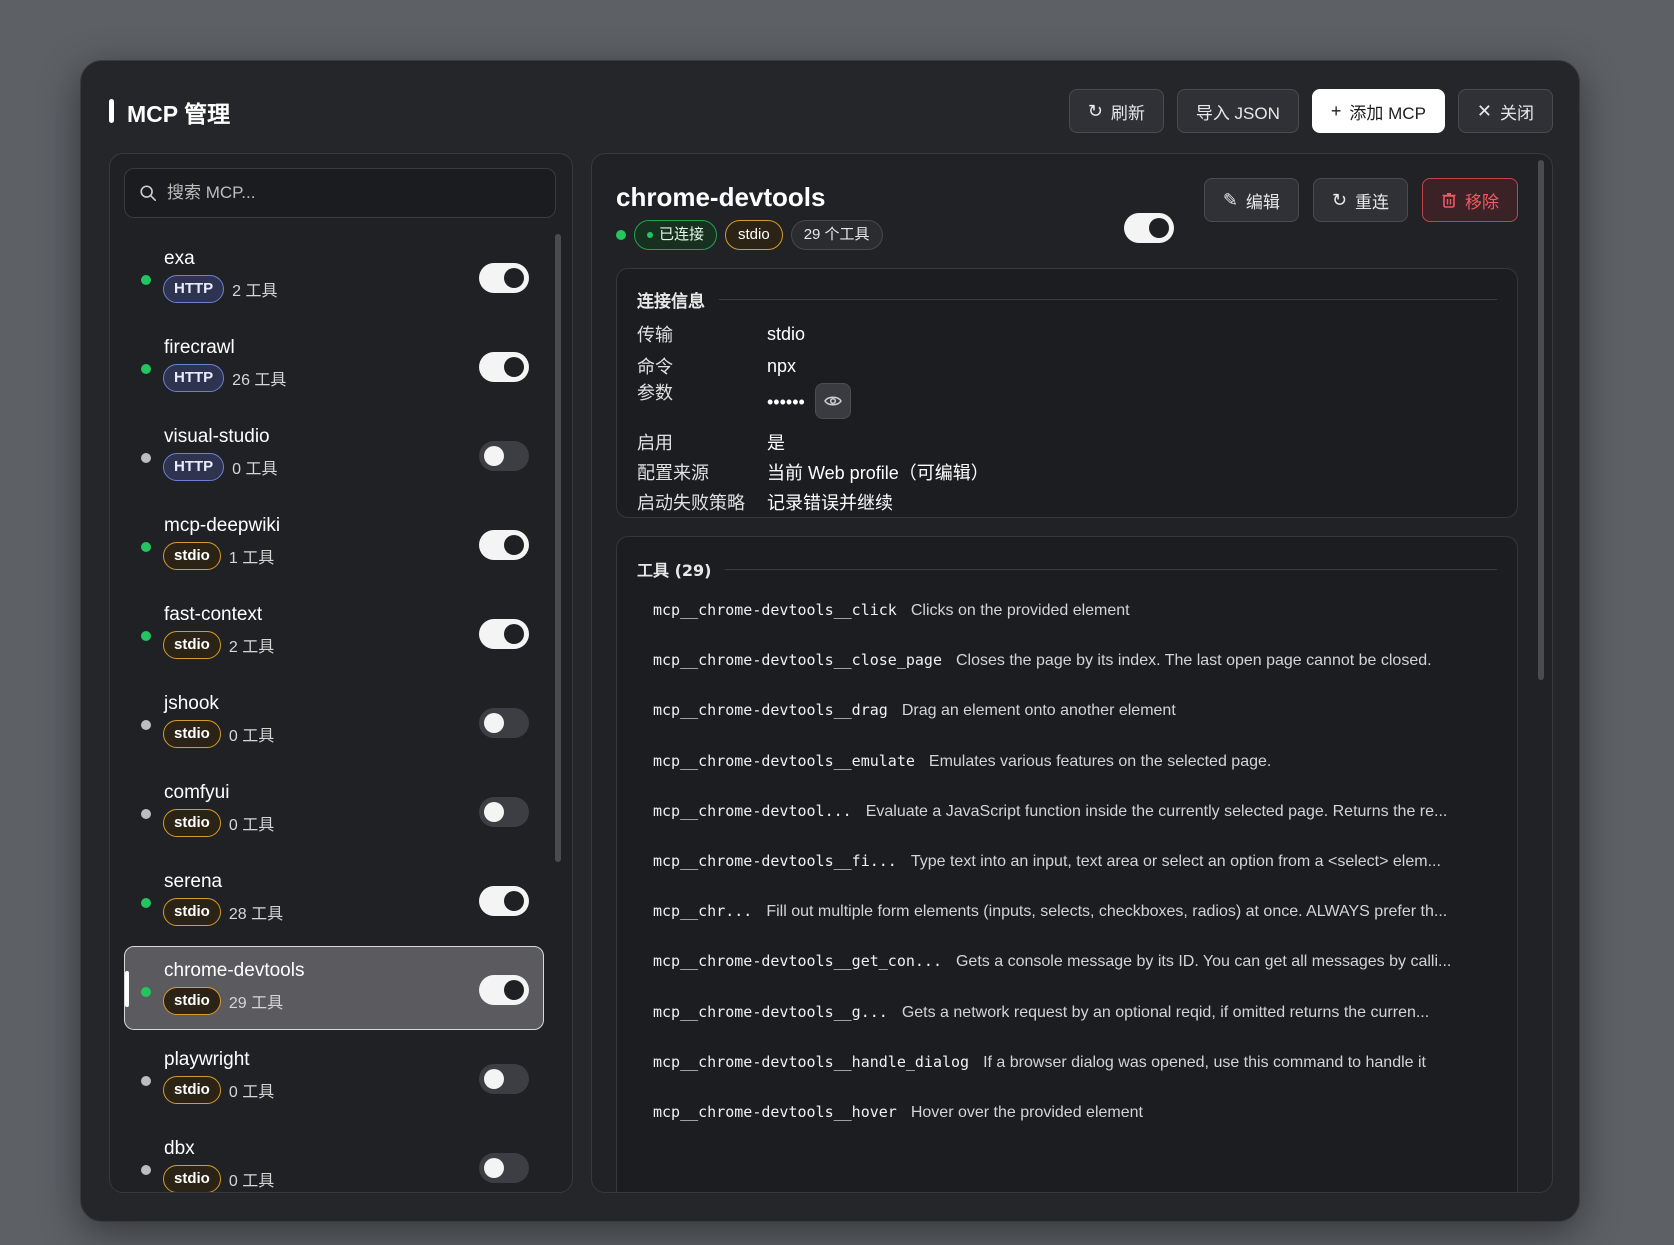  I want to click on reconnect-label: 重连, so click(1372, 202).